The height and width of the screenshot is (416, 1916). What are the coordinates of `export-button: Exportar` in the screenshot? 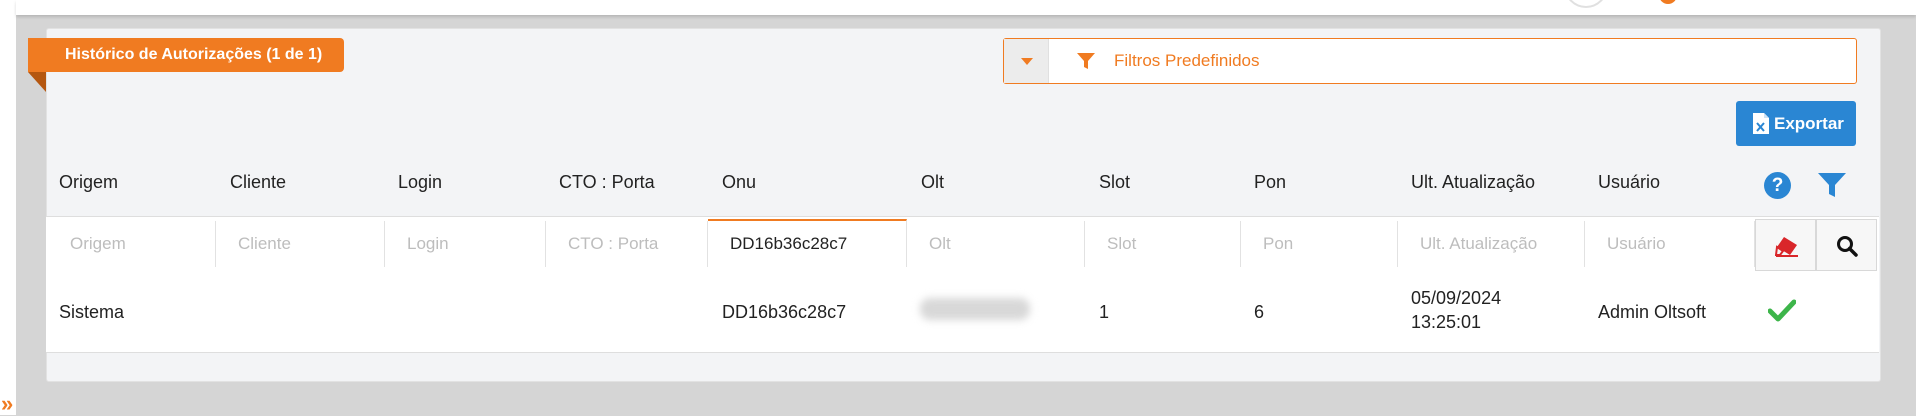 It's located at (1796, 123).